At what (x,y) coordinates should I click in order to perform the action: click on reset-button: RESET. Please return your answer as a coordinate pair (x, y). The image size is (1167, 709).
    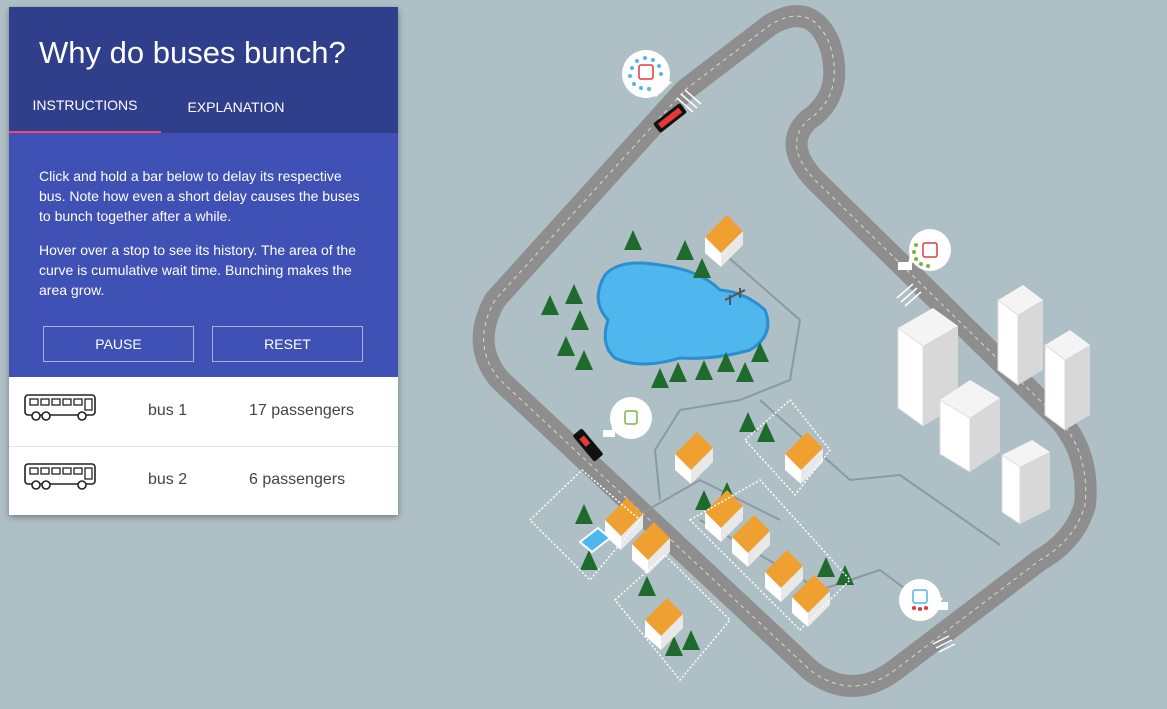
    Looking at the image, I should click on (287, 344).